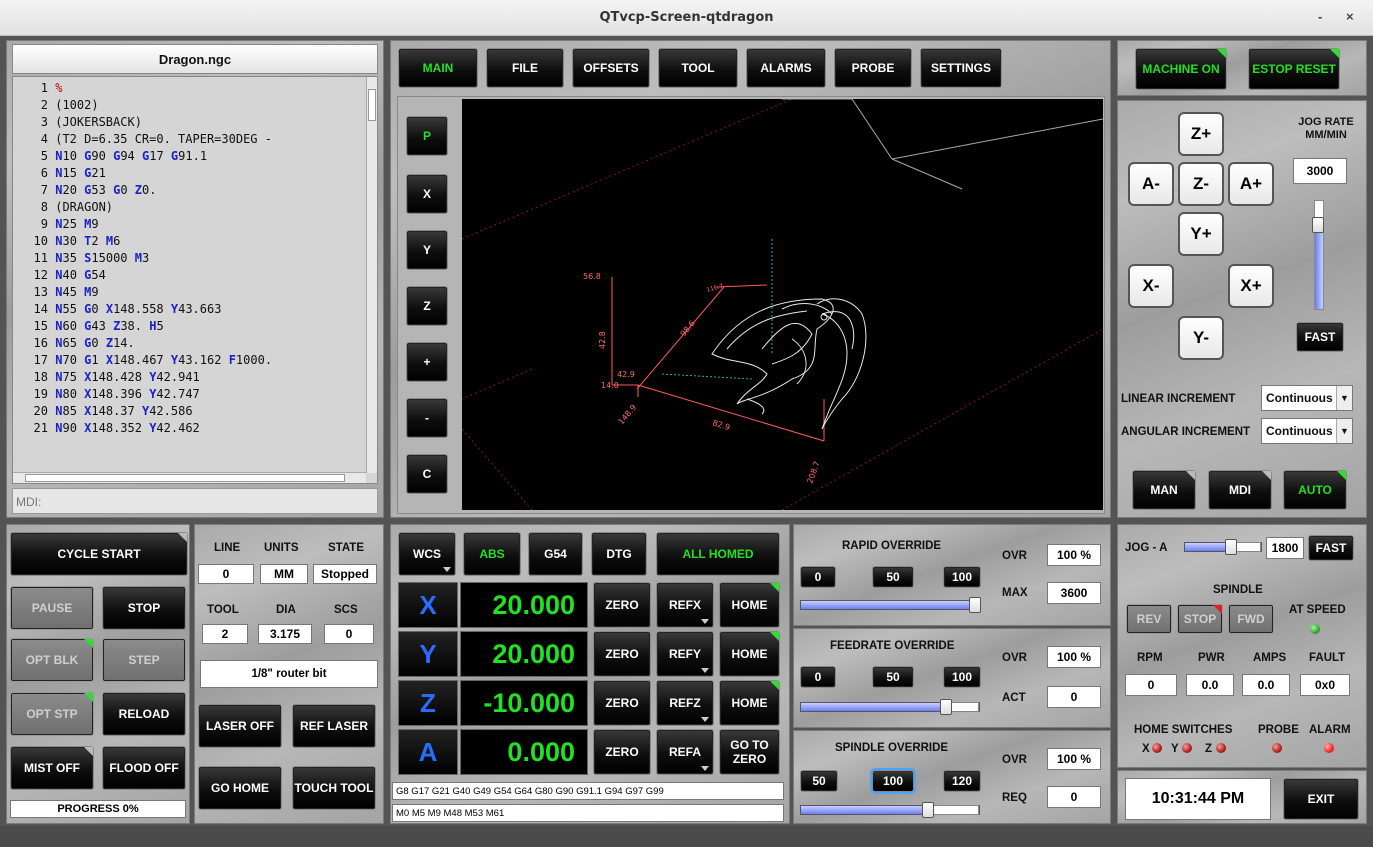 This screenshot has width=1373, height=847. I want to click on axis-z-button: Z, so click(428, 703).